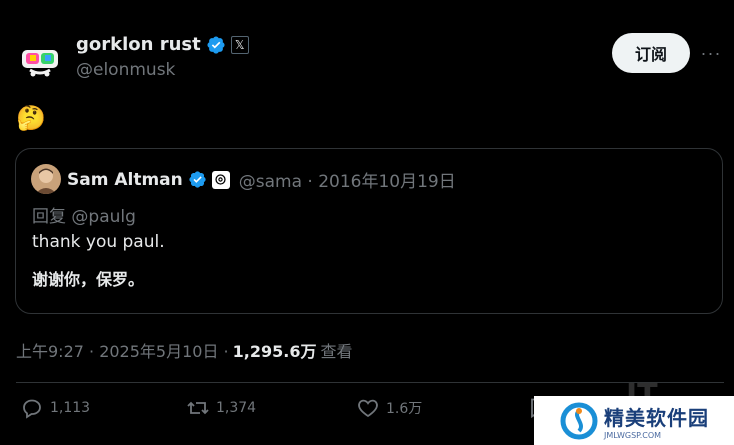 The width and height of the screenshot is (734, 445). I want to click on like-button: 1.6万, so click(389, 408).